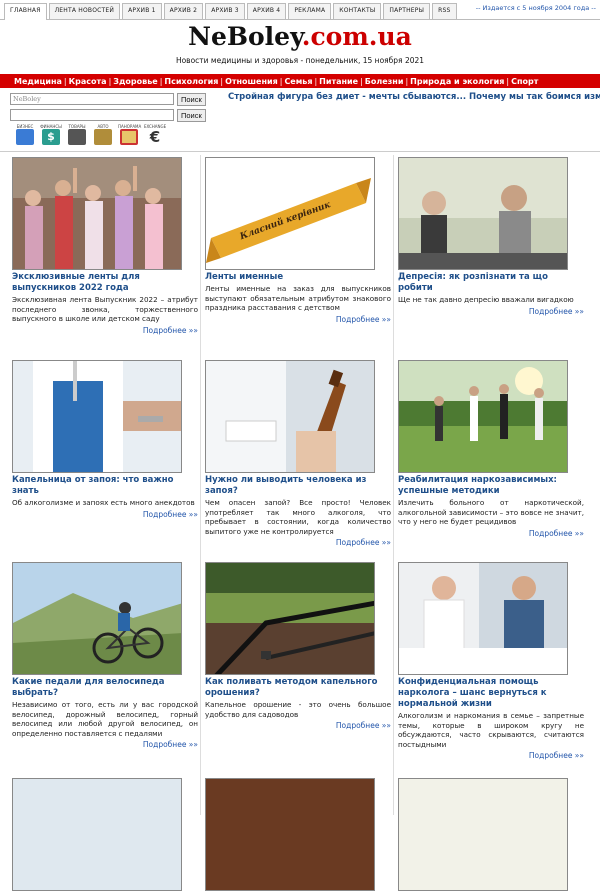  I want to click on article-image-rehab, so click(483, 416).